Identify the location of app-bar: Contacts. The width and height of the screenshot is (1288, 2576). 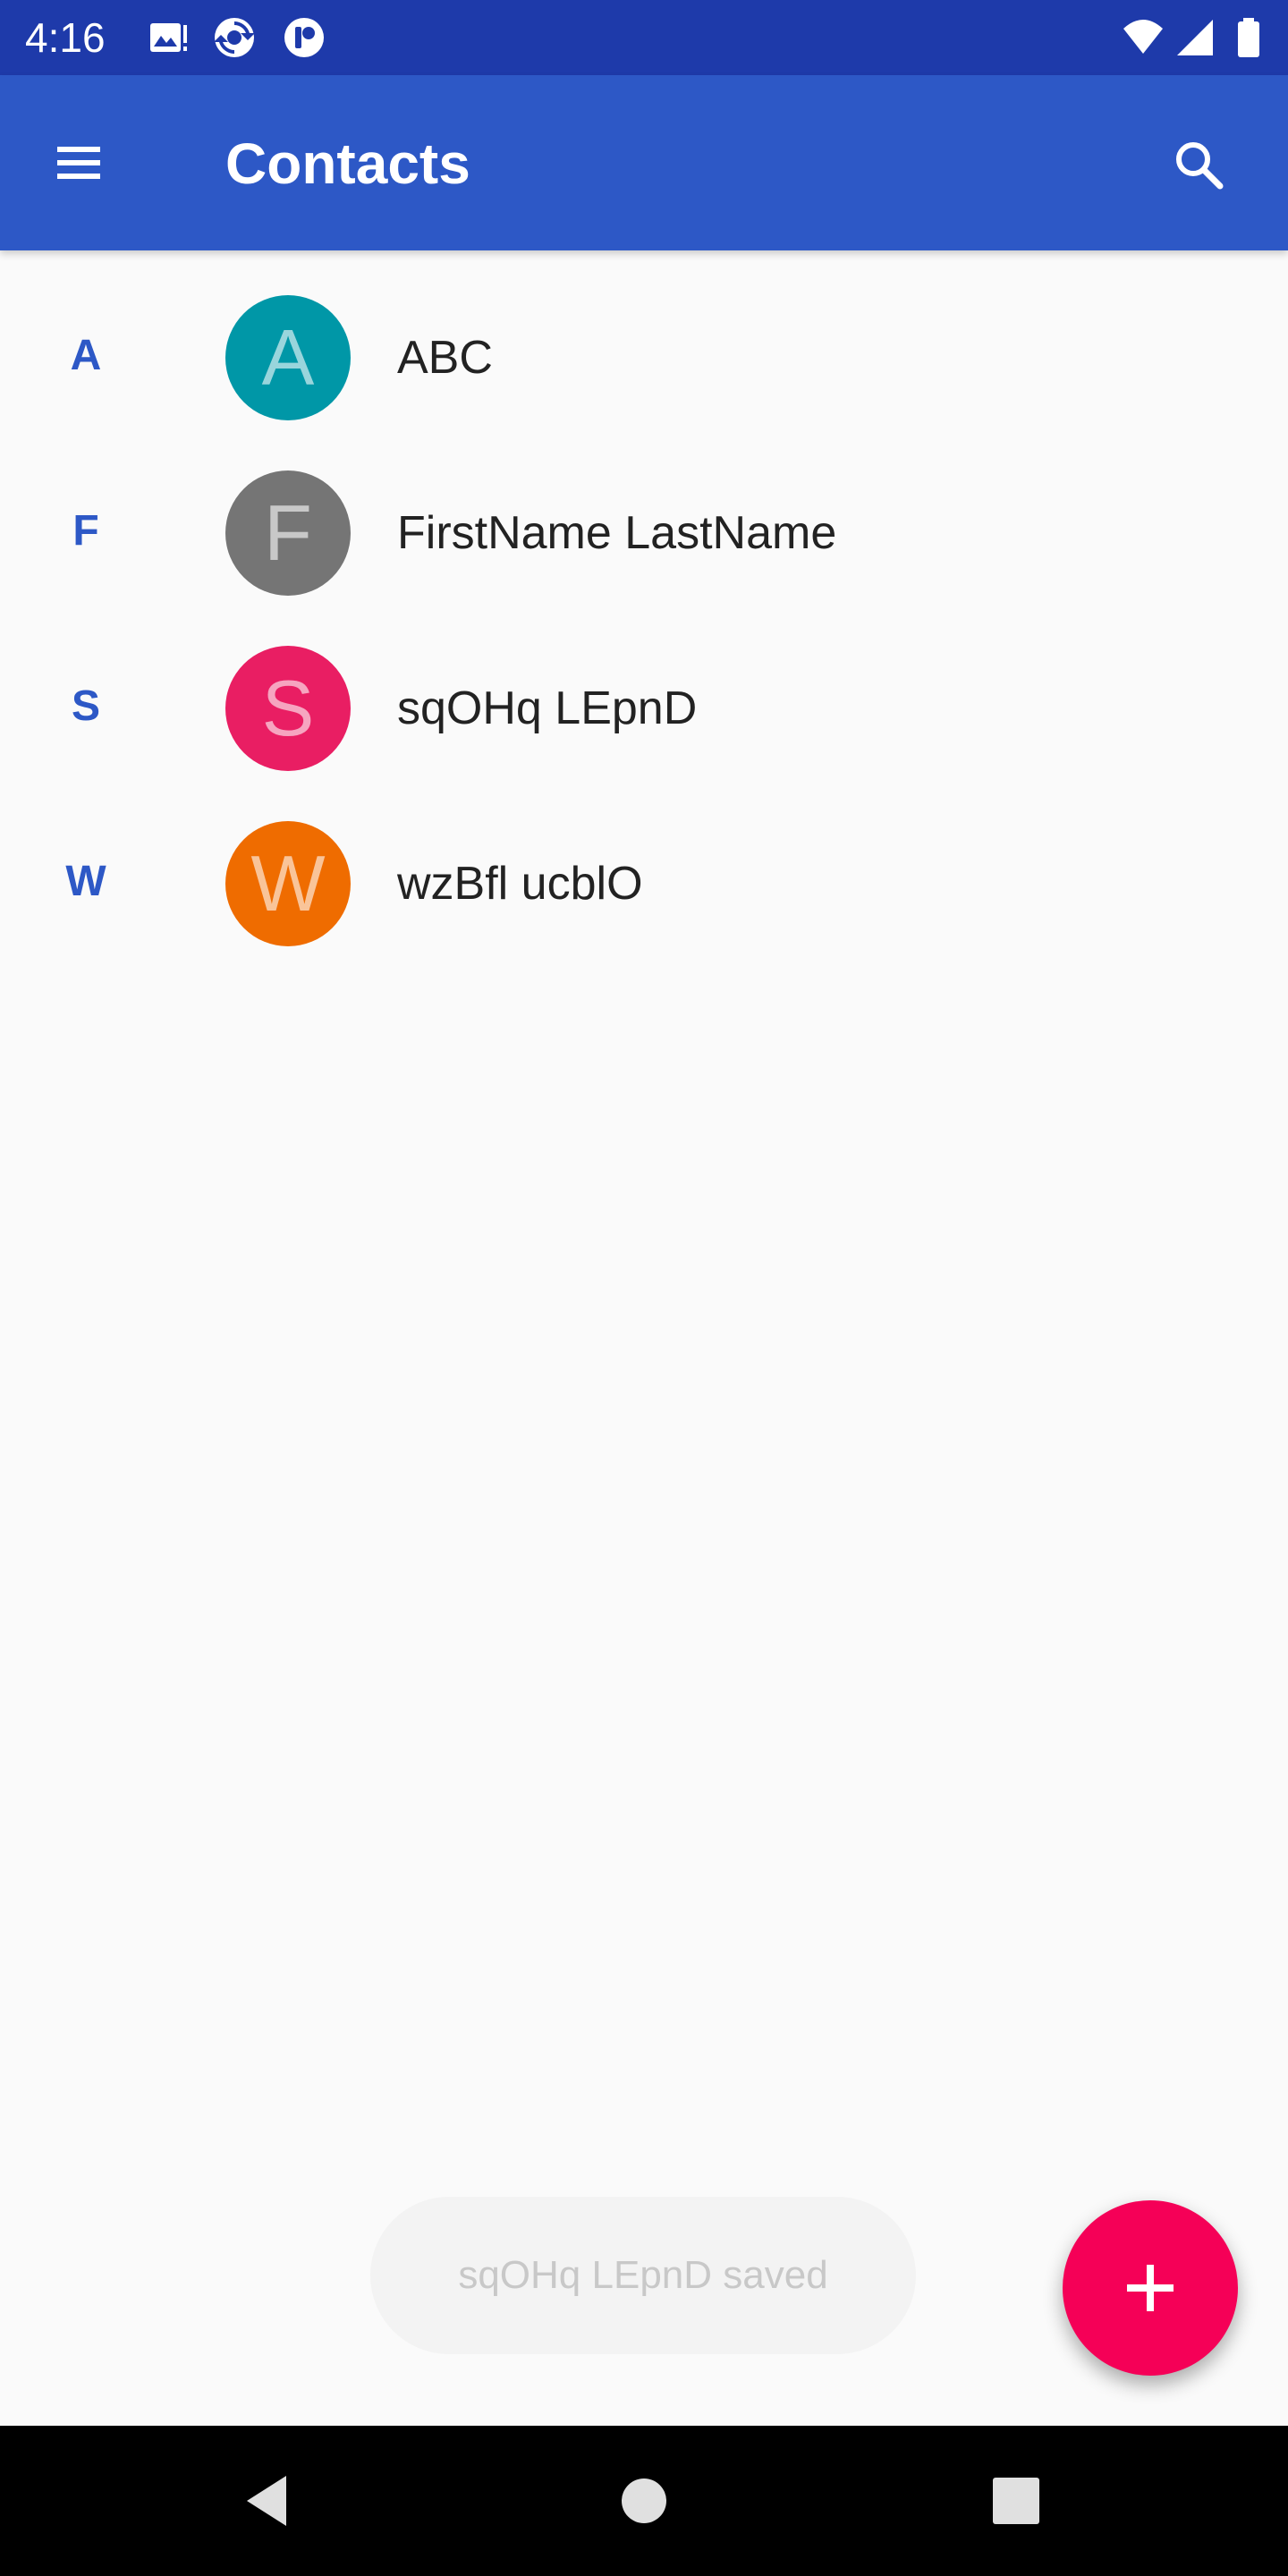
(644, 162).